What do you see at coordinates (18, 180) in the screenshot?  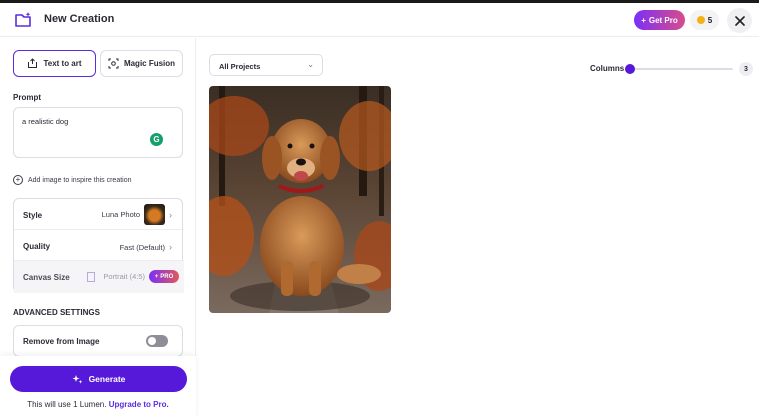 I see `add-circle-icon: +` at bounding box center [18, 180].